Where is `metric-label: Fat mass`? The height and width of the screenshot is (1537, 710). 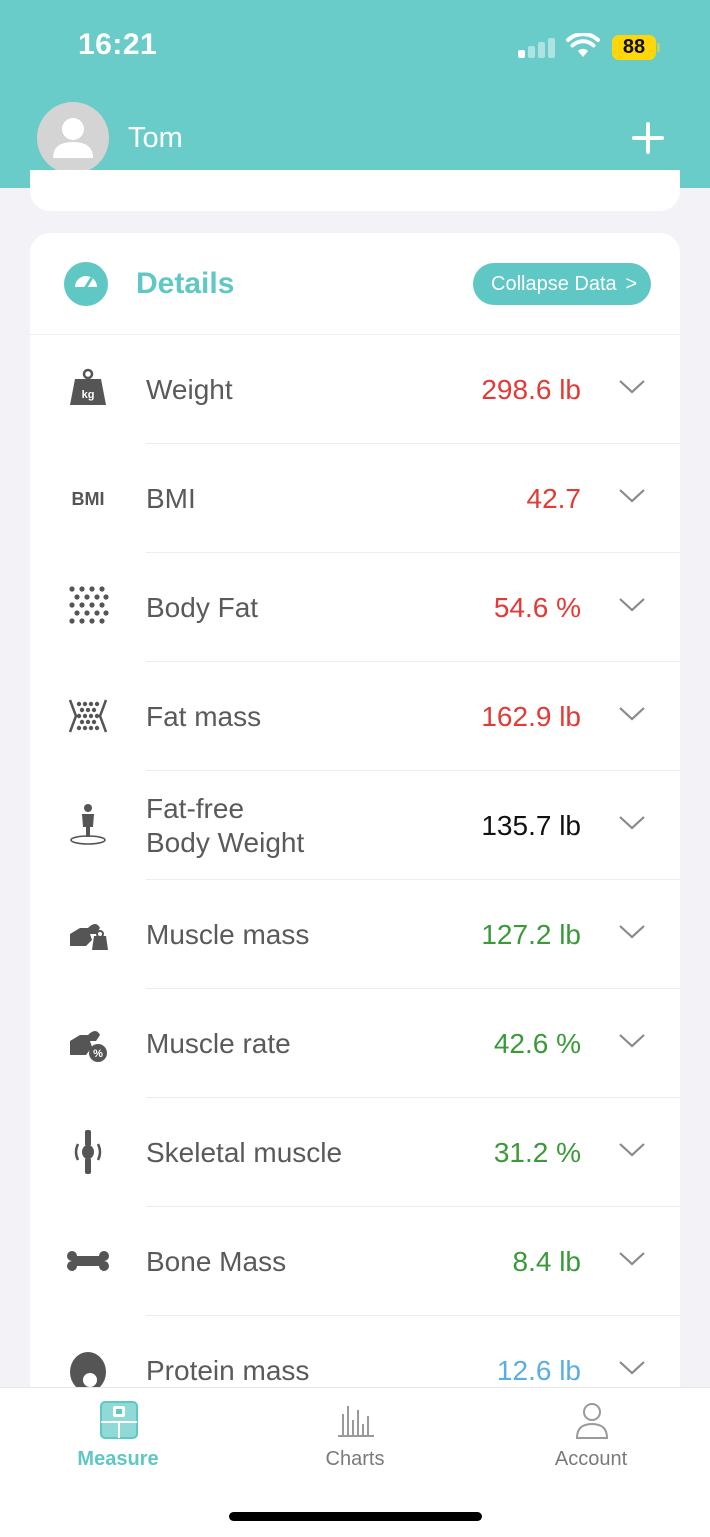 metric-label: Fat mass is located at coordinates (204, 716).